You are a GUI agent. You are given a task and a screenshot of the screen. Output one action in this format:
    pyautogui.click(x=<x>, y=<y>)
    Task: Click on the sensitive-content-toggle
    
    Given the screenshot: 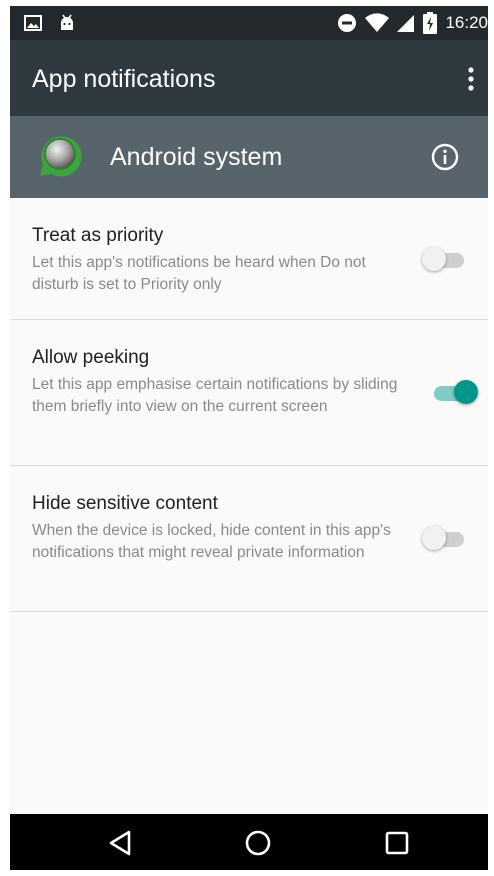 What is the action you would take?
    pyautogui.click(x=446, y=539)
    